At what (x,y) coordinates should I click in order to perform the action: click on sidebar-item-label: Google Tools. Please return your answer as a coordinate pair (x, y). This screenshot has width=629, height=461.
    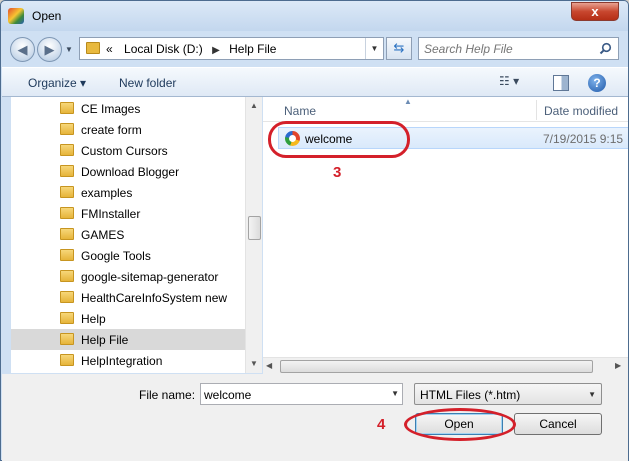
    Looking at the image, I should click on (116, 256).